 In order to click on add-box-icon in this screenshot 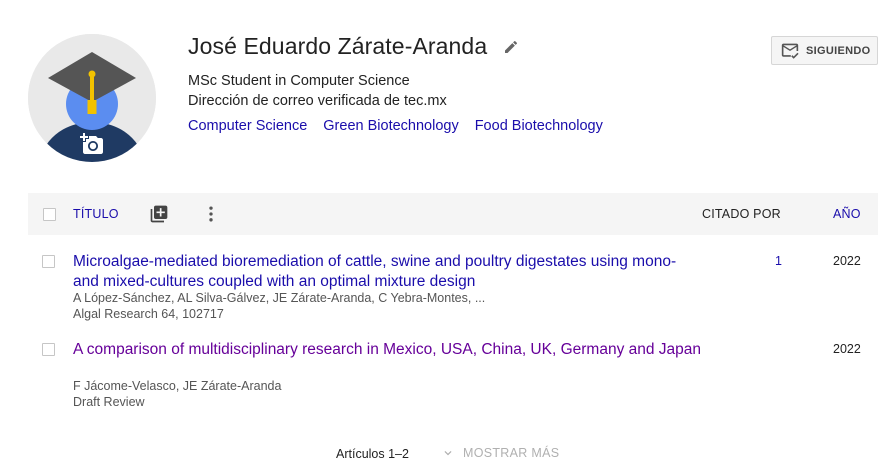, I will do `click(159, 216)`.